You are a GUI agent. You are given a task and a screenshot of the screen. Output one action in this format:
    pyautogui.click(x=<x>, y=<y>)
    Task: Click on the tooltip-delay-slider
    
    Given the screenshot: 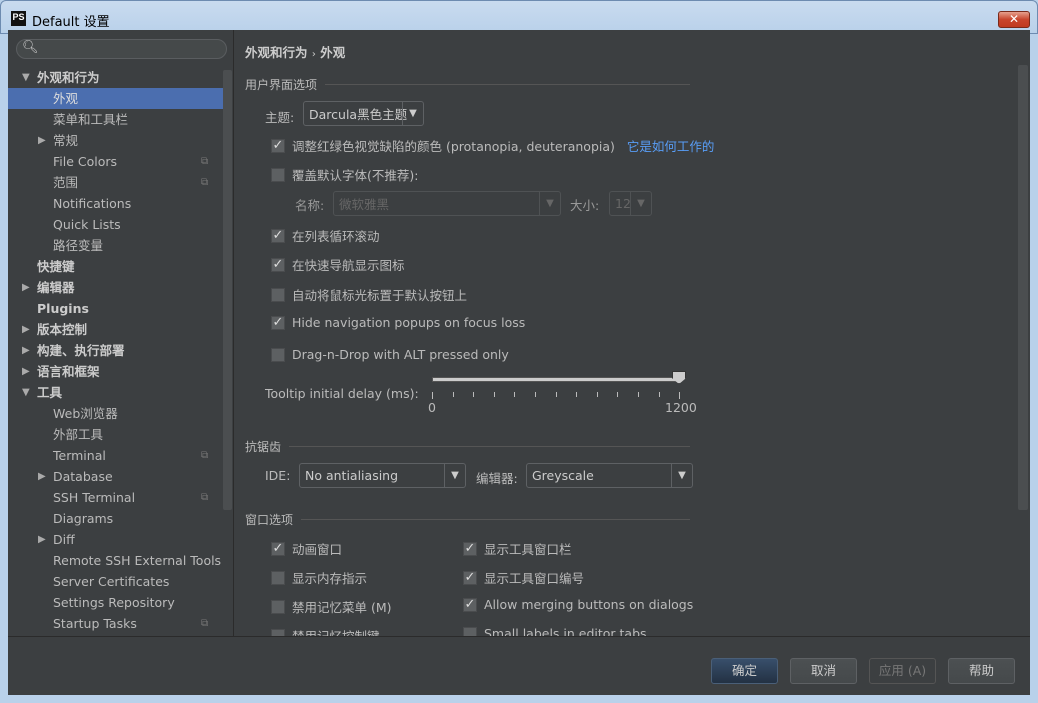 What is the action you would take?
    pyautogui.click(x=557, y=379)
    